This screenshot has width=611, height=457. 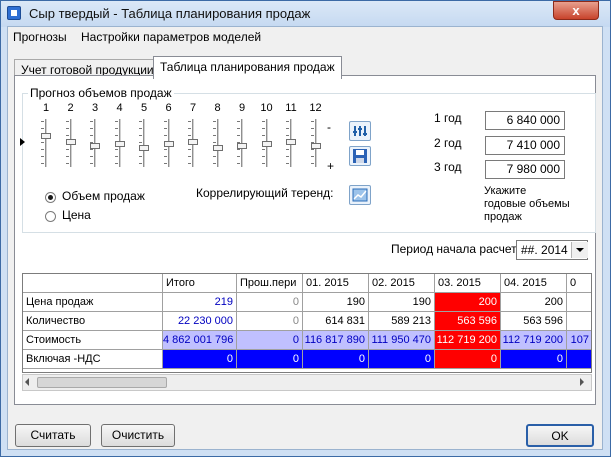 What do you see at coordinates (544, 250) in the screenshot?
I see `period-value: ##. 2014` at bounding box center [544, 250].